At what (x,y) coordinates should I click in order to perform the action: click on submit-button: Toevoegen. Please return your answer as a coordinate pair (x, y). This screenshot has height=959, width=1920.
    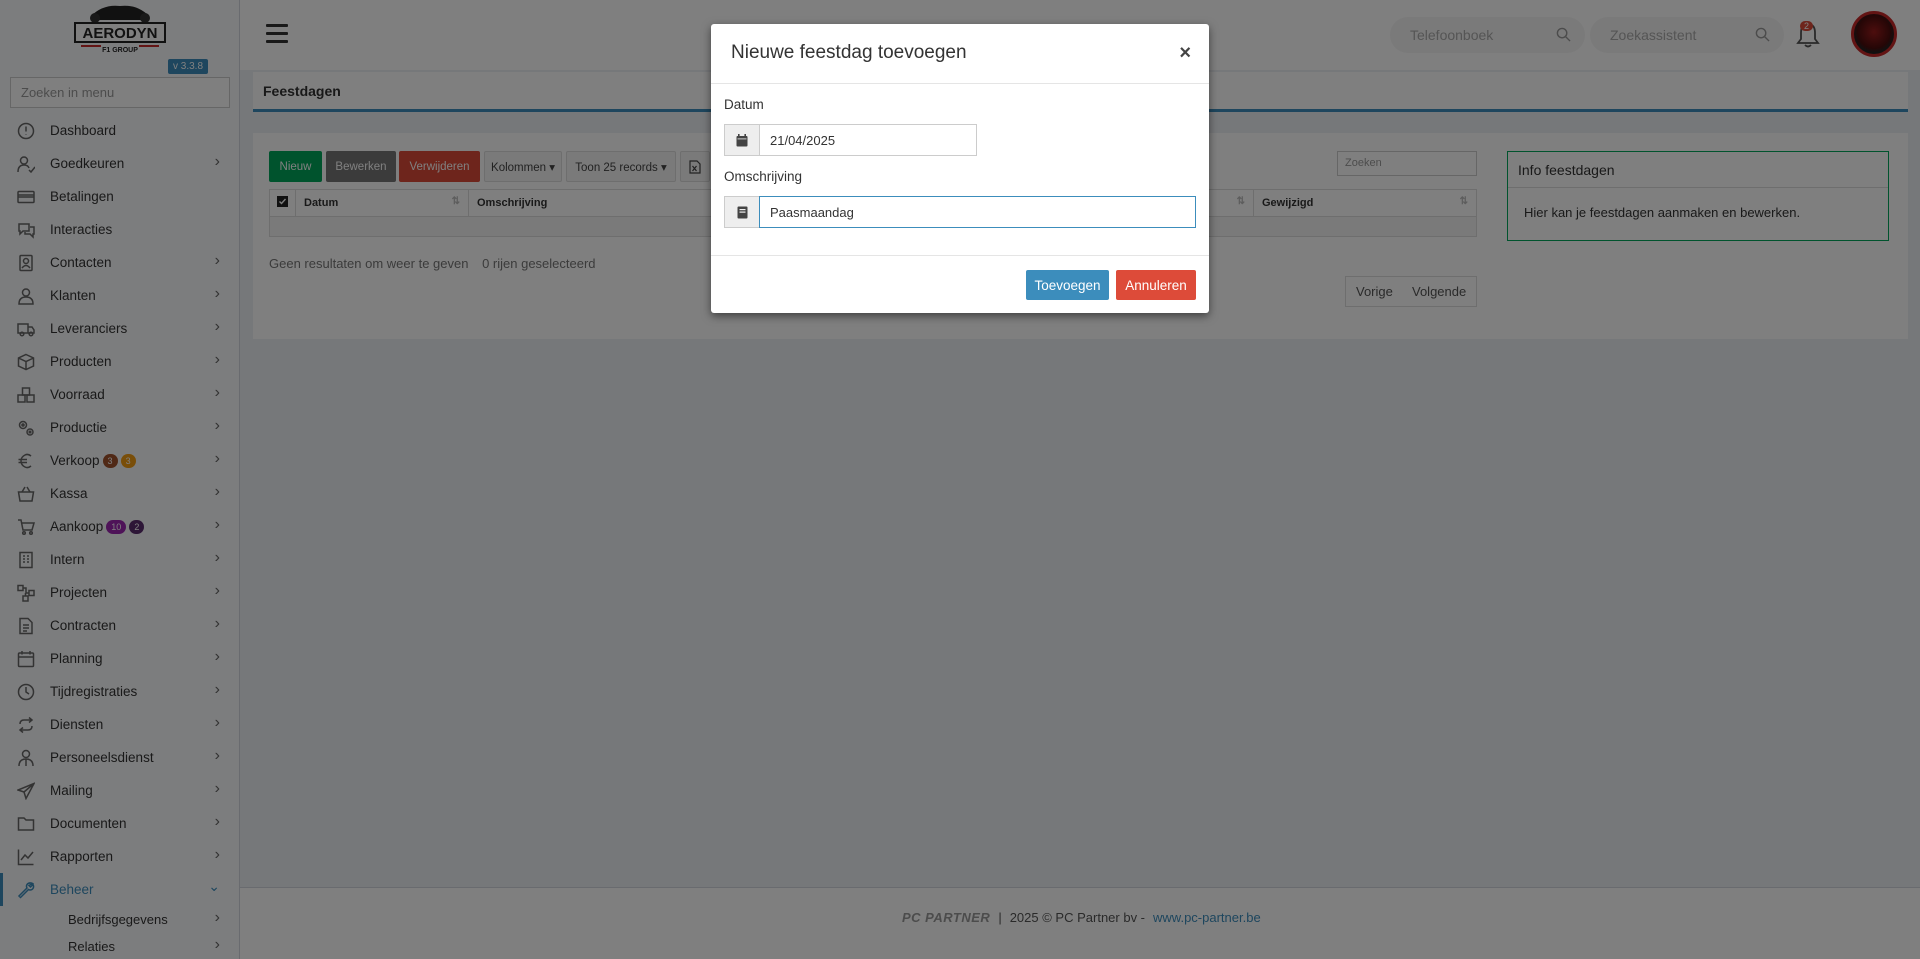
    Looking at the image, I should click on (1067, 285).